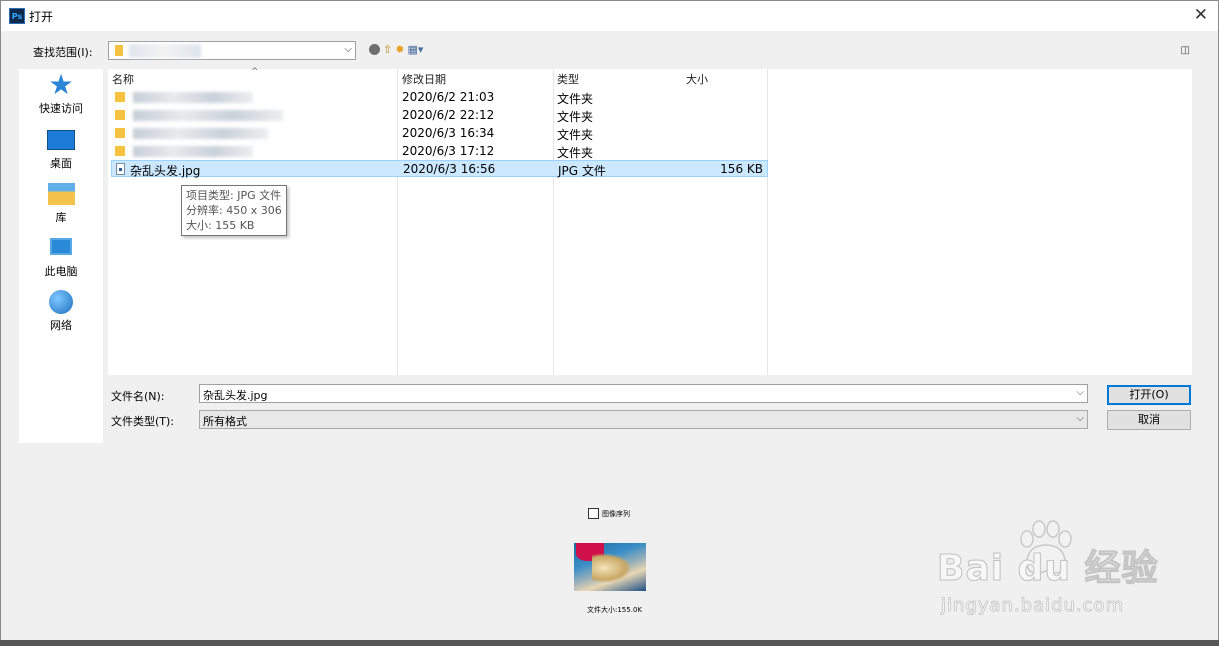 The height and width of the screenshot is (646, 1219). I want to click on file-row-jpg-selected: 杂乱头发.jpg 2020/6/3 16:56 JPG 文件 156 KB, so click(439, 169).